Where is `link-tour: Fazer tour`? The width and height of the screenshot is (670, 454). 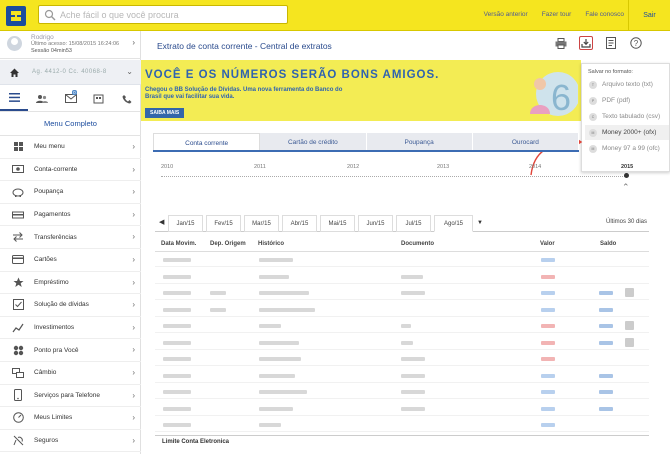
link-tour: Fazer tour is located at coordinates (557, 14).